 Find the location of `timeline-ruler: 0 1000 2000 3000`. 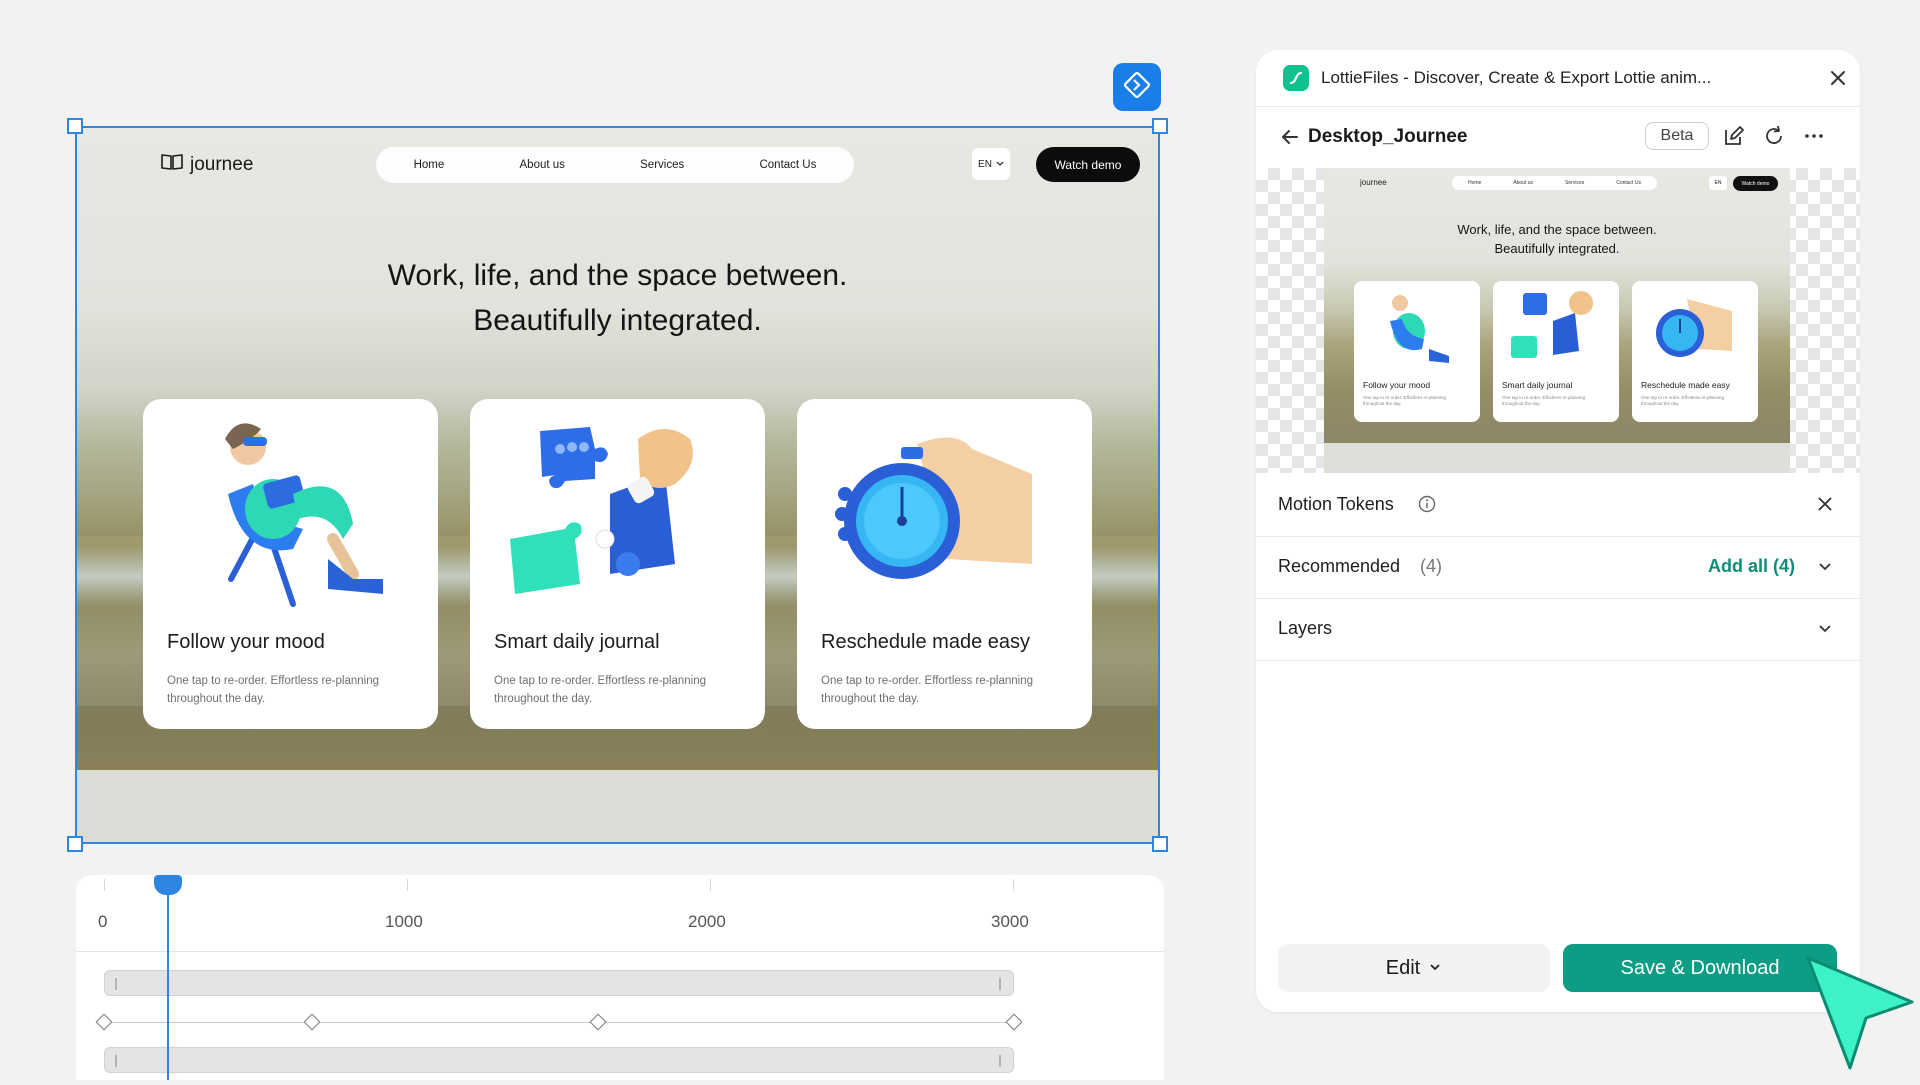

timeline-ruler: 0 1000 2000 3000 is located at coordinates (620, 913).